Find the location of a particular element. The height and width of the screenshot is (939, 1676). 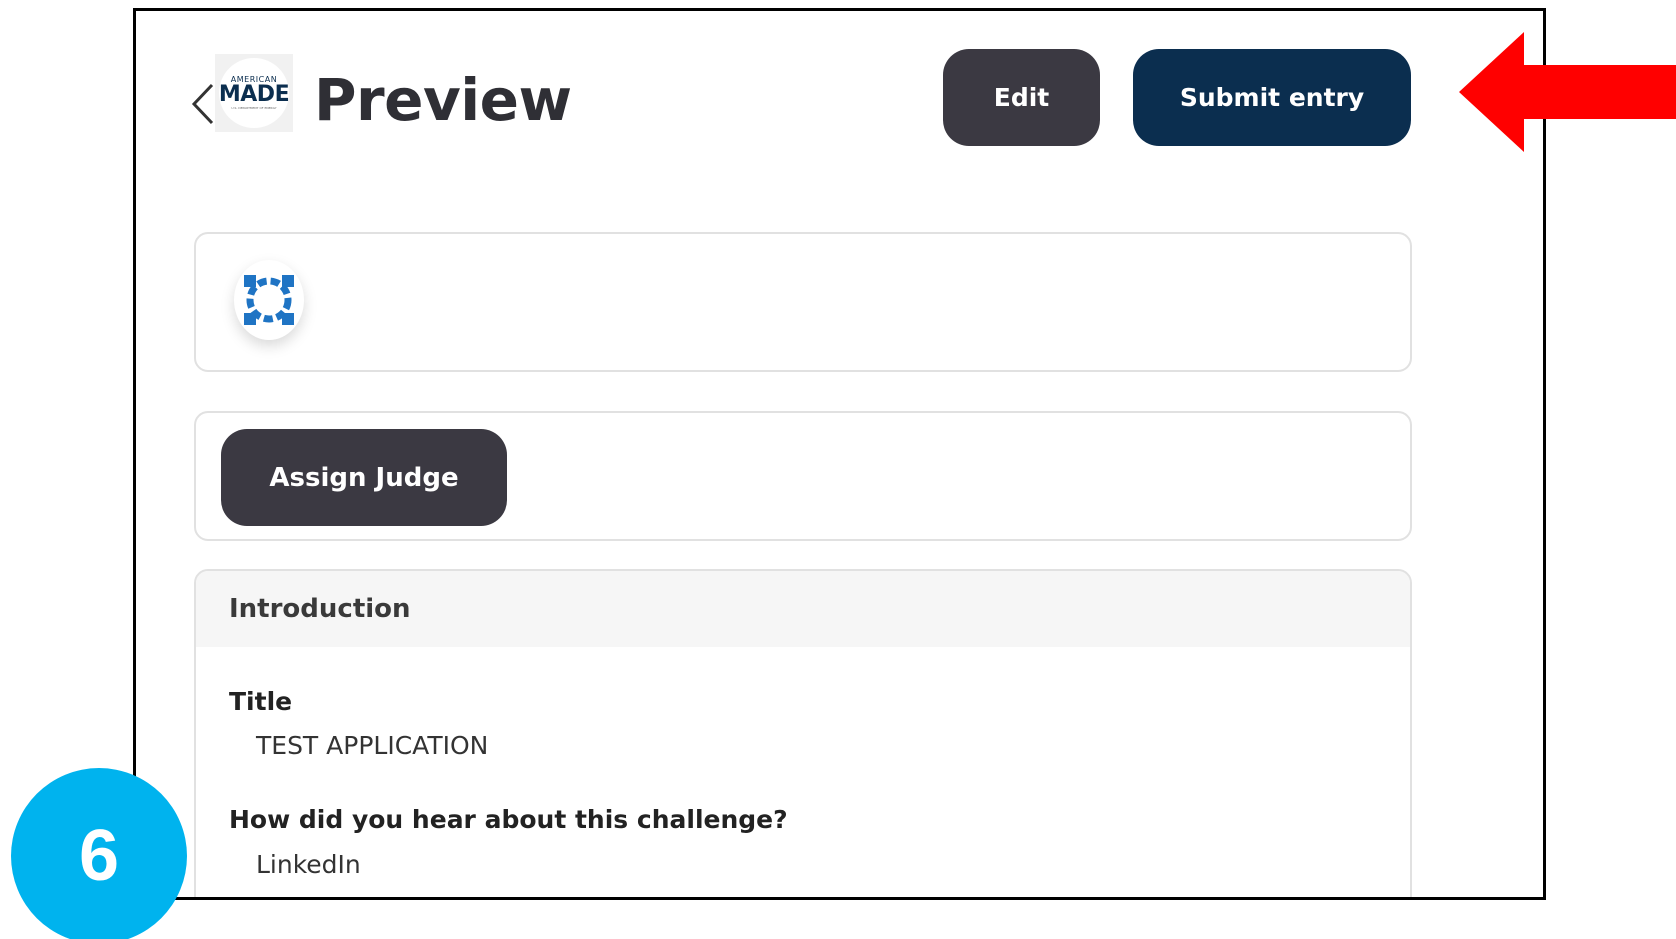

field-label-referral: How did you hear about this challenge? is located at coordinates (508, 819).